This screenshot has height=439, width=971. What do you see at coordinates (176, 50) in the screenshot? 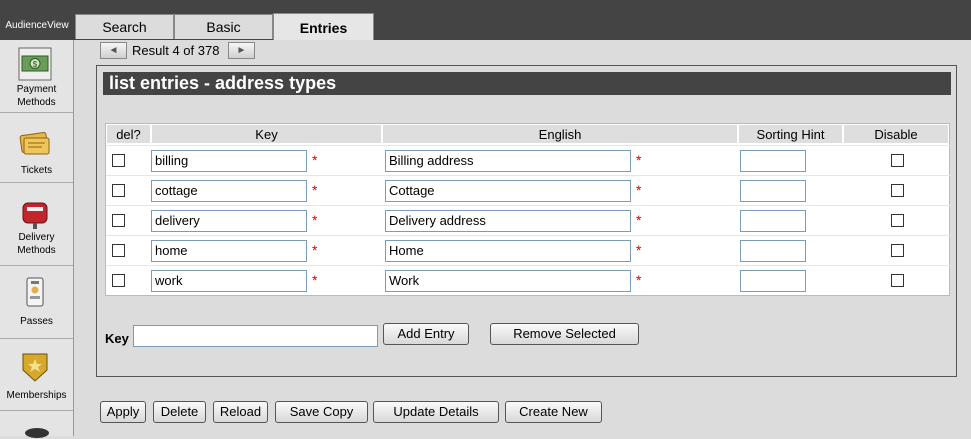
I see `result-counter: Result 4 of 378` at bounding box center [176, 50].